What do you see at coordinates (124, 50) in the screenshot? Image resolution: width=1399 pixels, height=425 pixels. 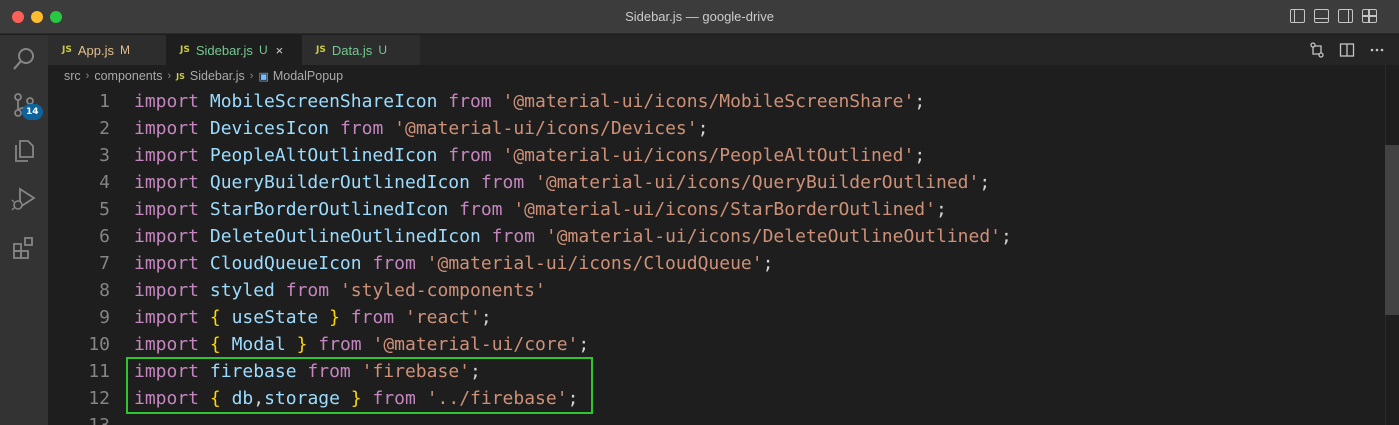 I see `tab-git-status: M` at bounding box center [124, 50].